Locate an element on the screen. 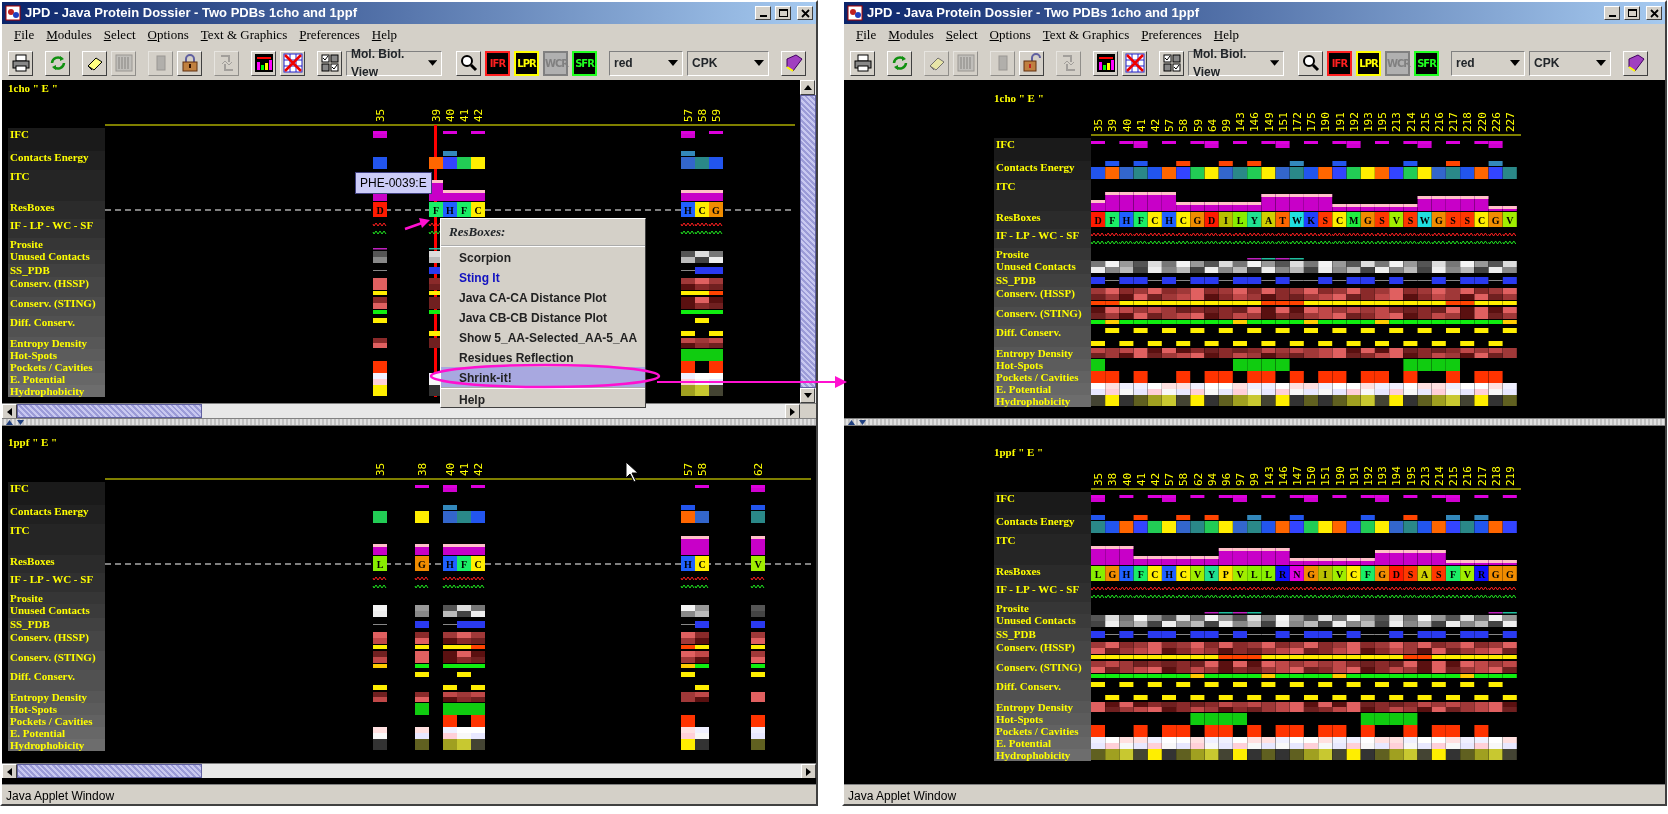 This screenshot has height=814, width=1668. color-select: red is located at coordinates (646, 63).